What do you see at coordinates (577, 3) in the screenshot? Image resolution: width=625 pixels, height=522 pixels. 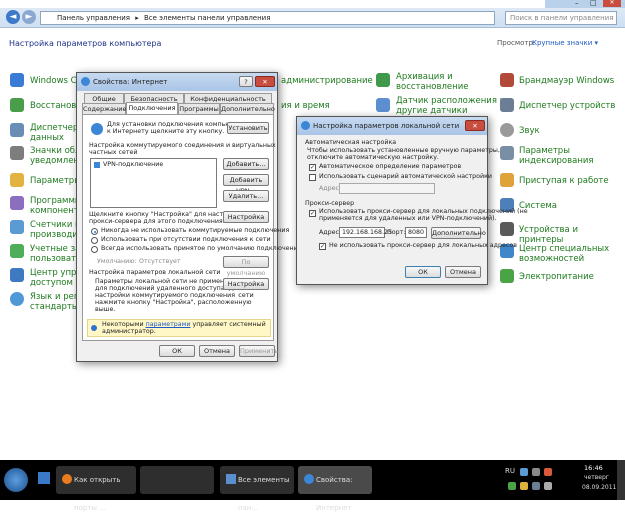 I see `minimize-icon: –` at bounding box center [577, 3].